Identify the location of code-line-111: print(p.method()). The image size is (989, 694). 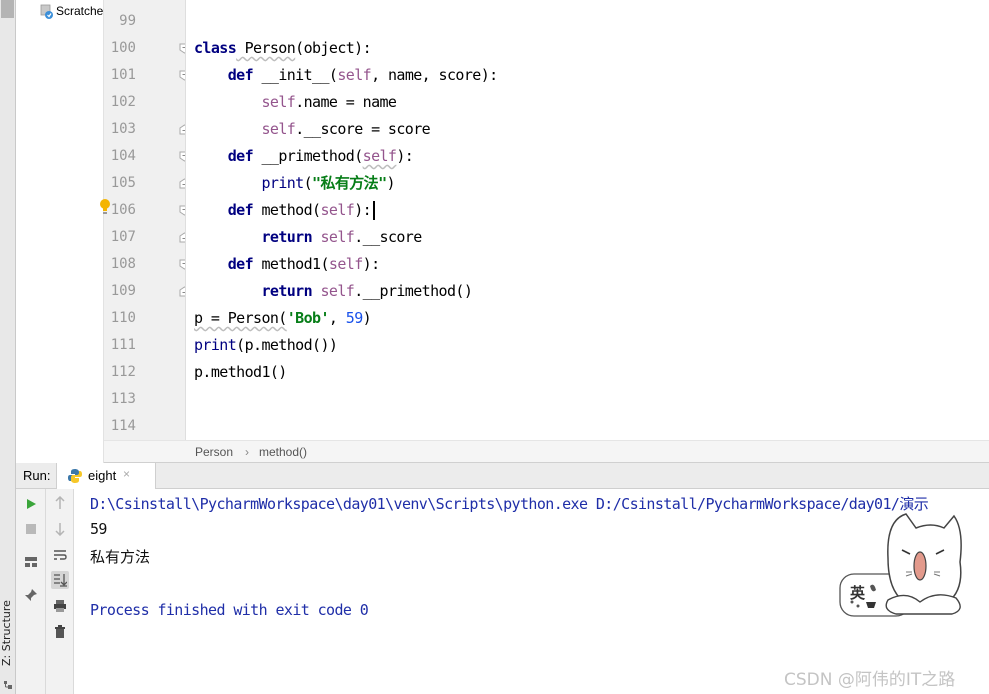
(266, 345).